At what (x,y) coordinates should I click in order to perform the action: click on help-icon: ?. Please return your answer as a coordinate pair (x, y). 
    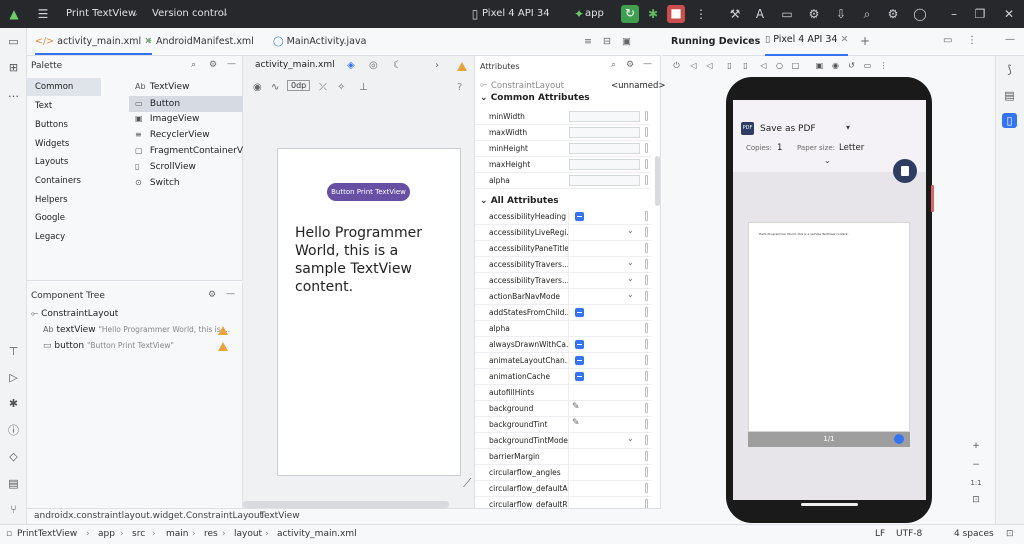
    Looking at the image, I should click on (459, 87).